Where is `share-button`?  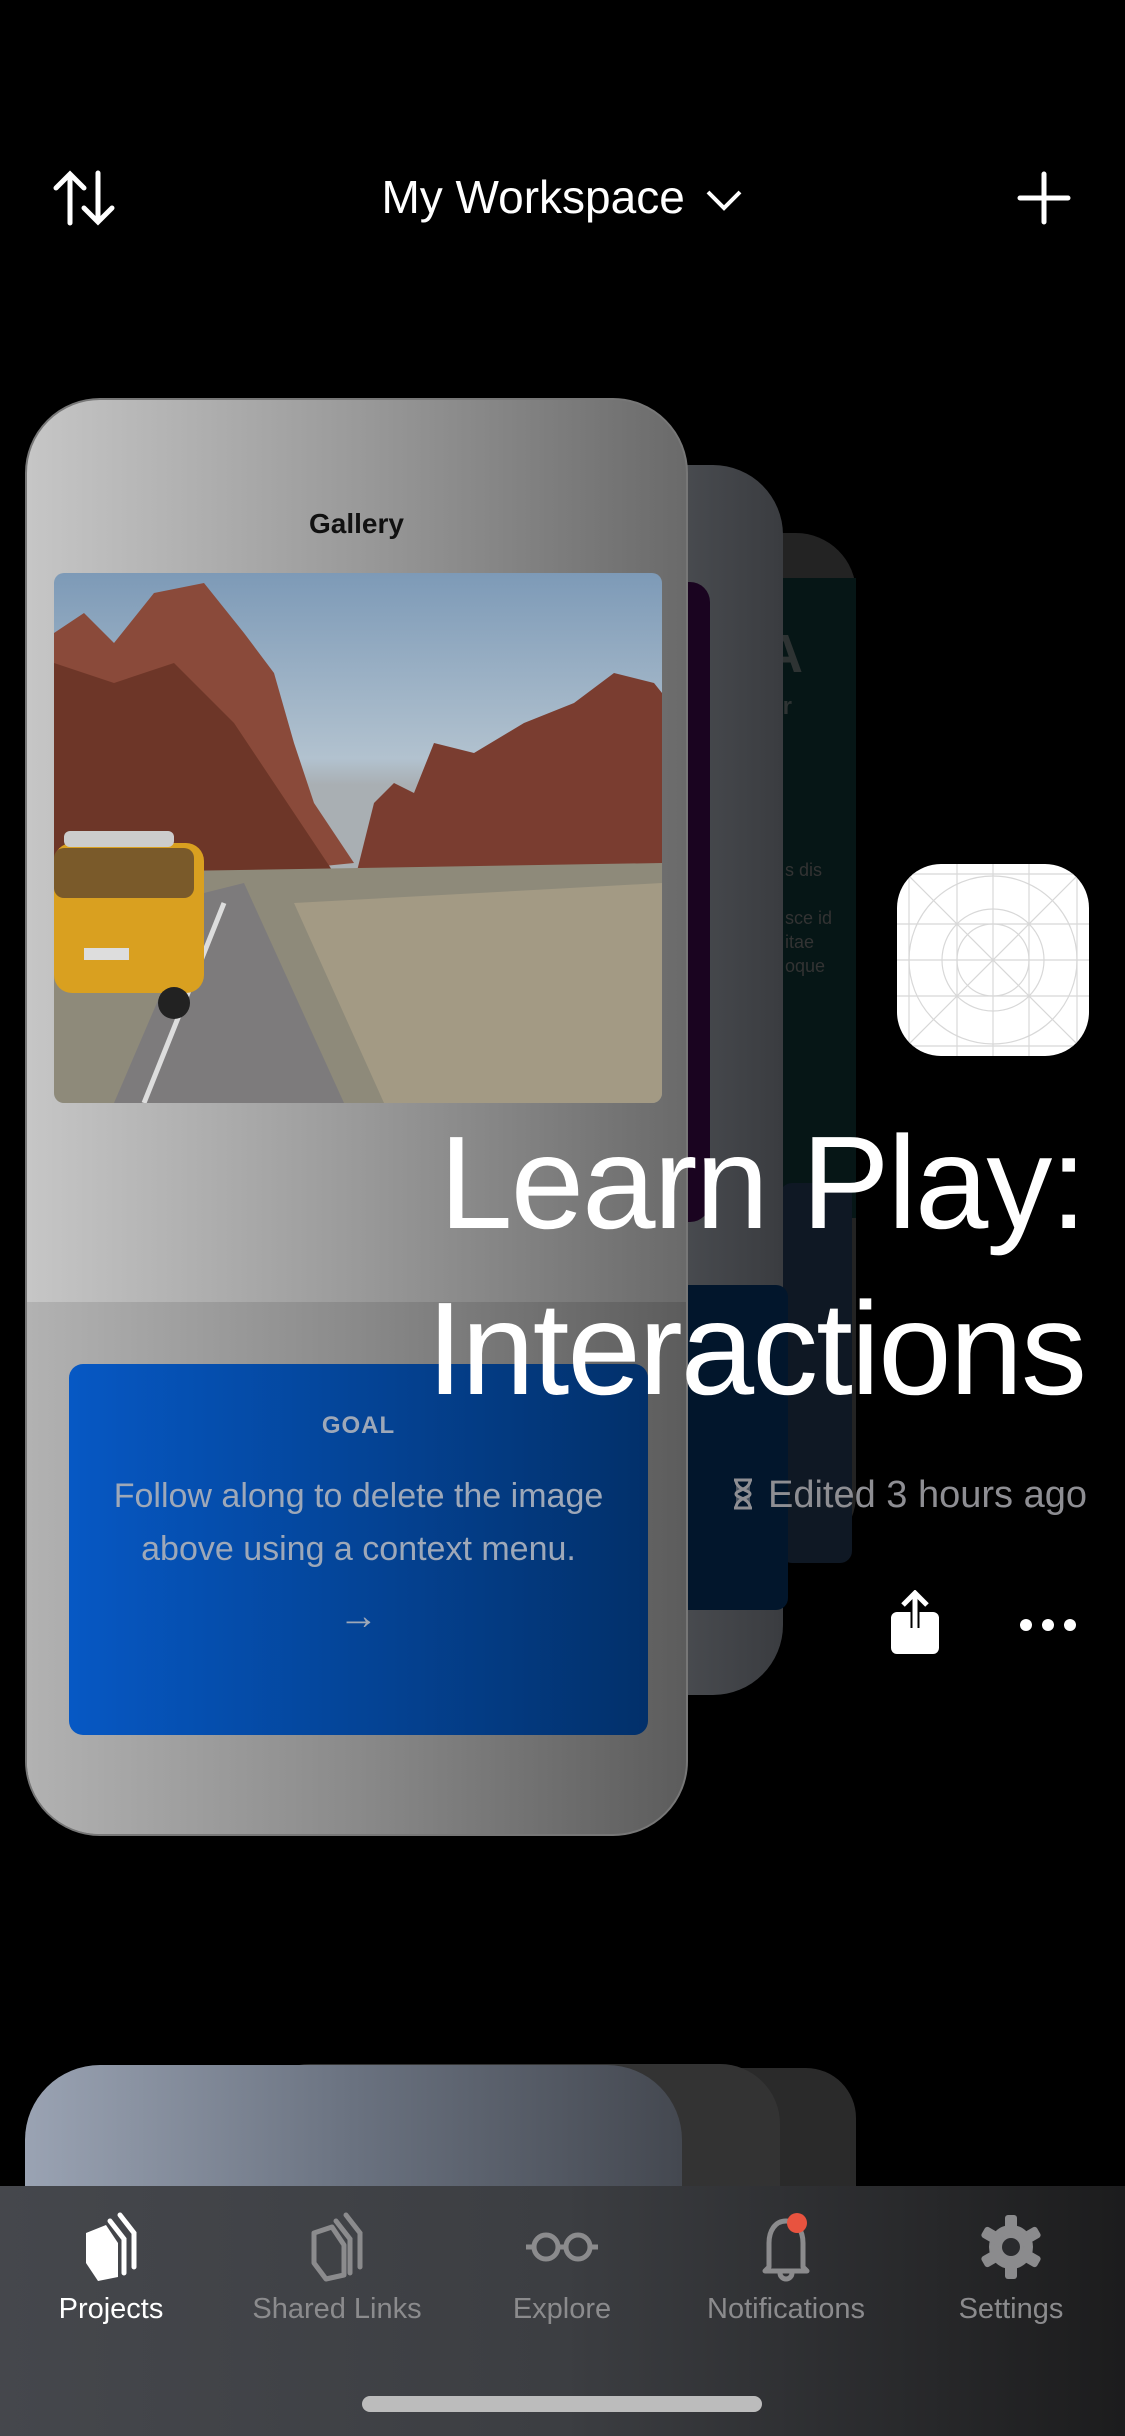 share-button is located at coordinates (915, 1625).